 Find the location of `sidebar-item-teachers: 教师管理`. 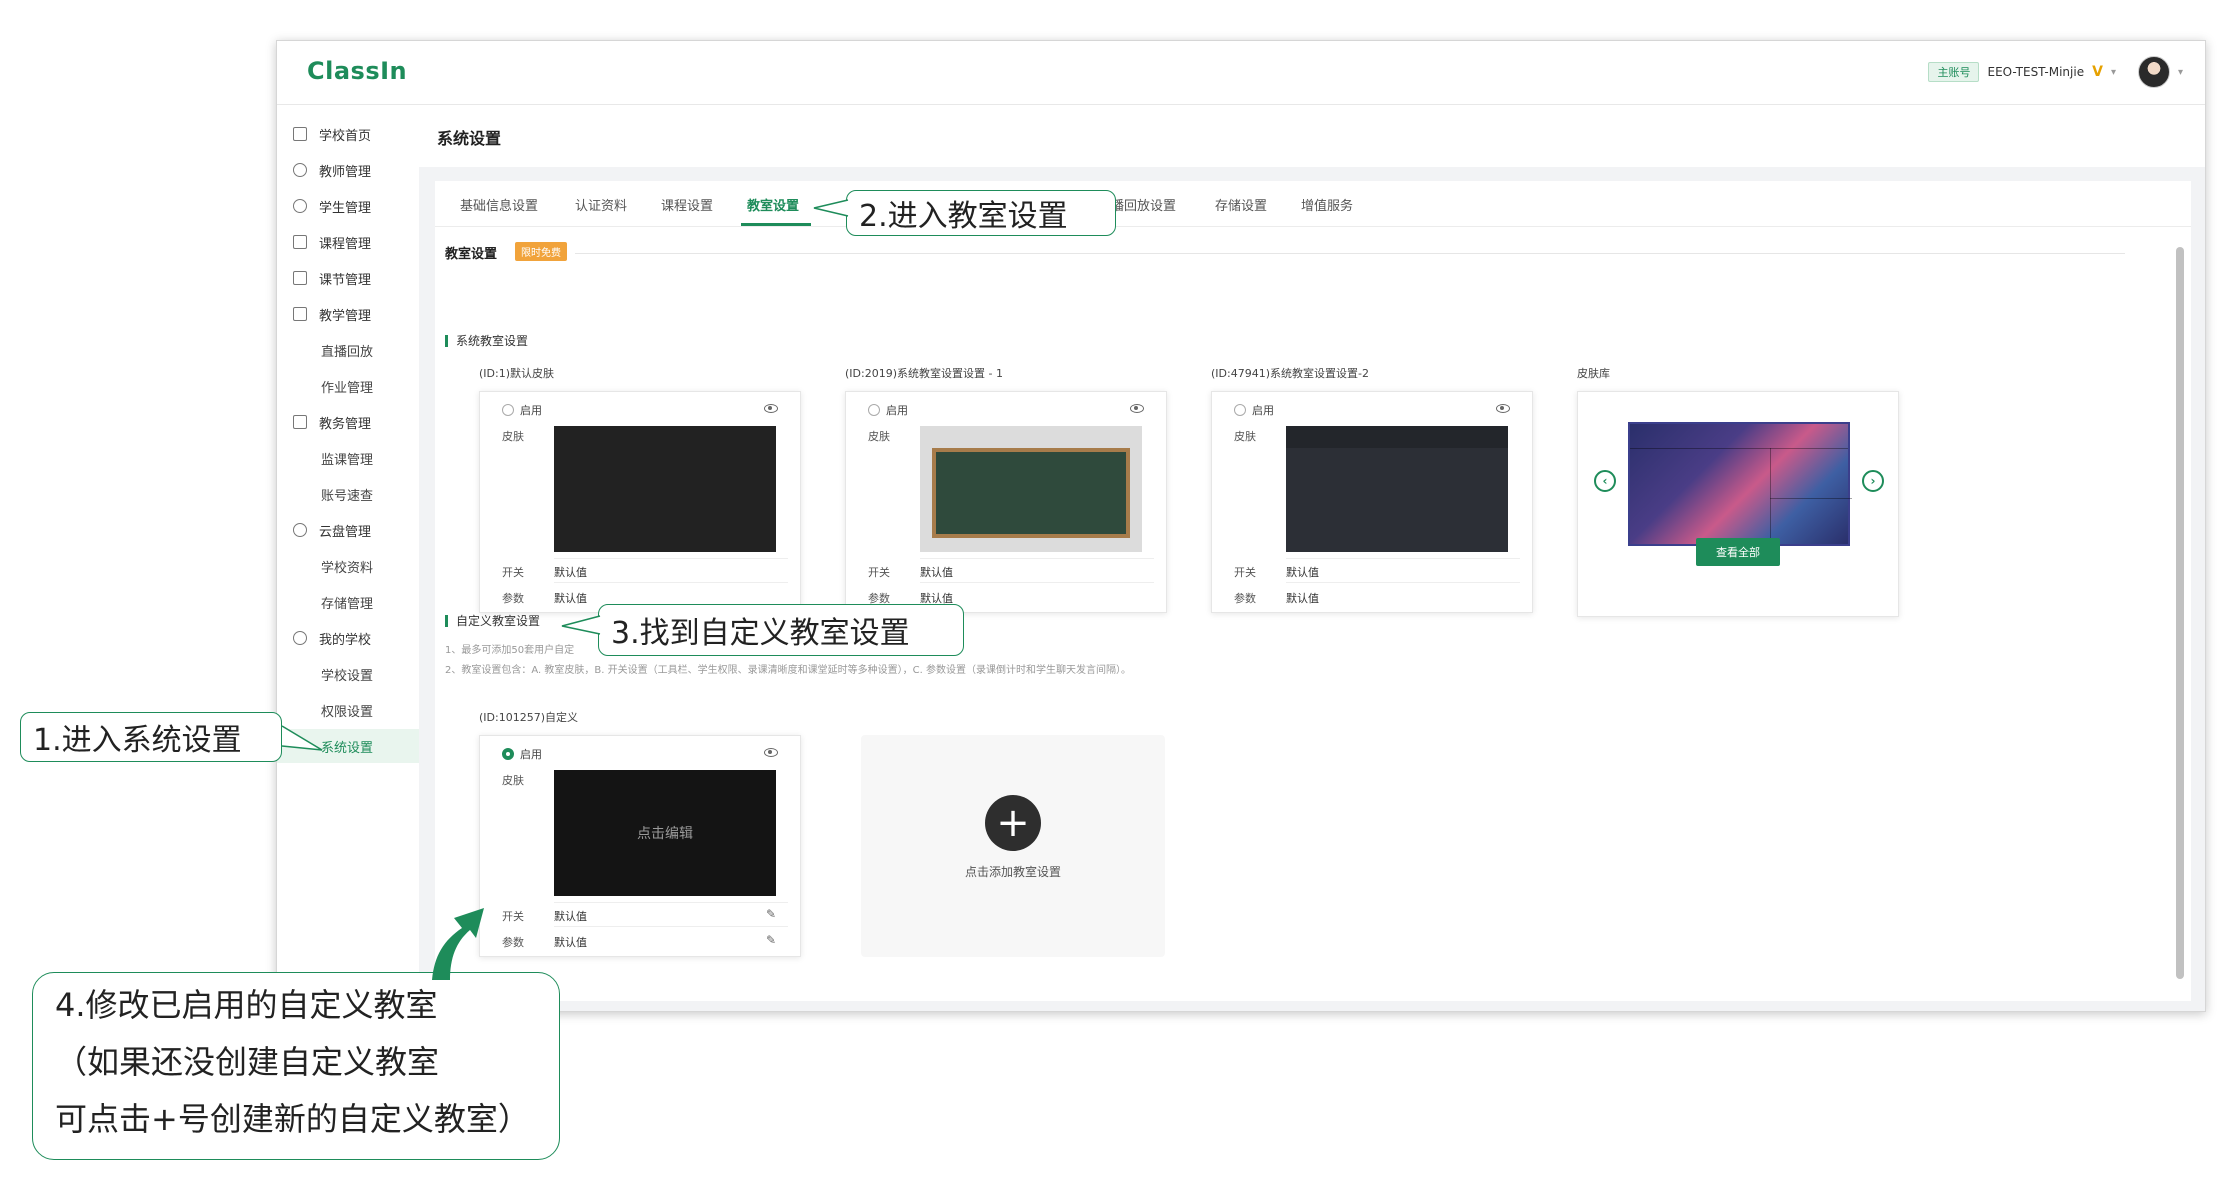

sidebar-item-teachers: 教师管理 is located at coordinates (348, 170).